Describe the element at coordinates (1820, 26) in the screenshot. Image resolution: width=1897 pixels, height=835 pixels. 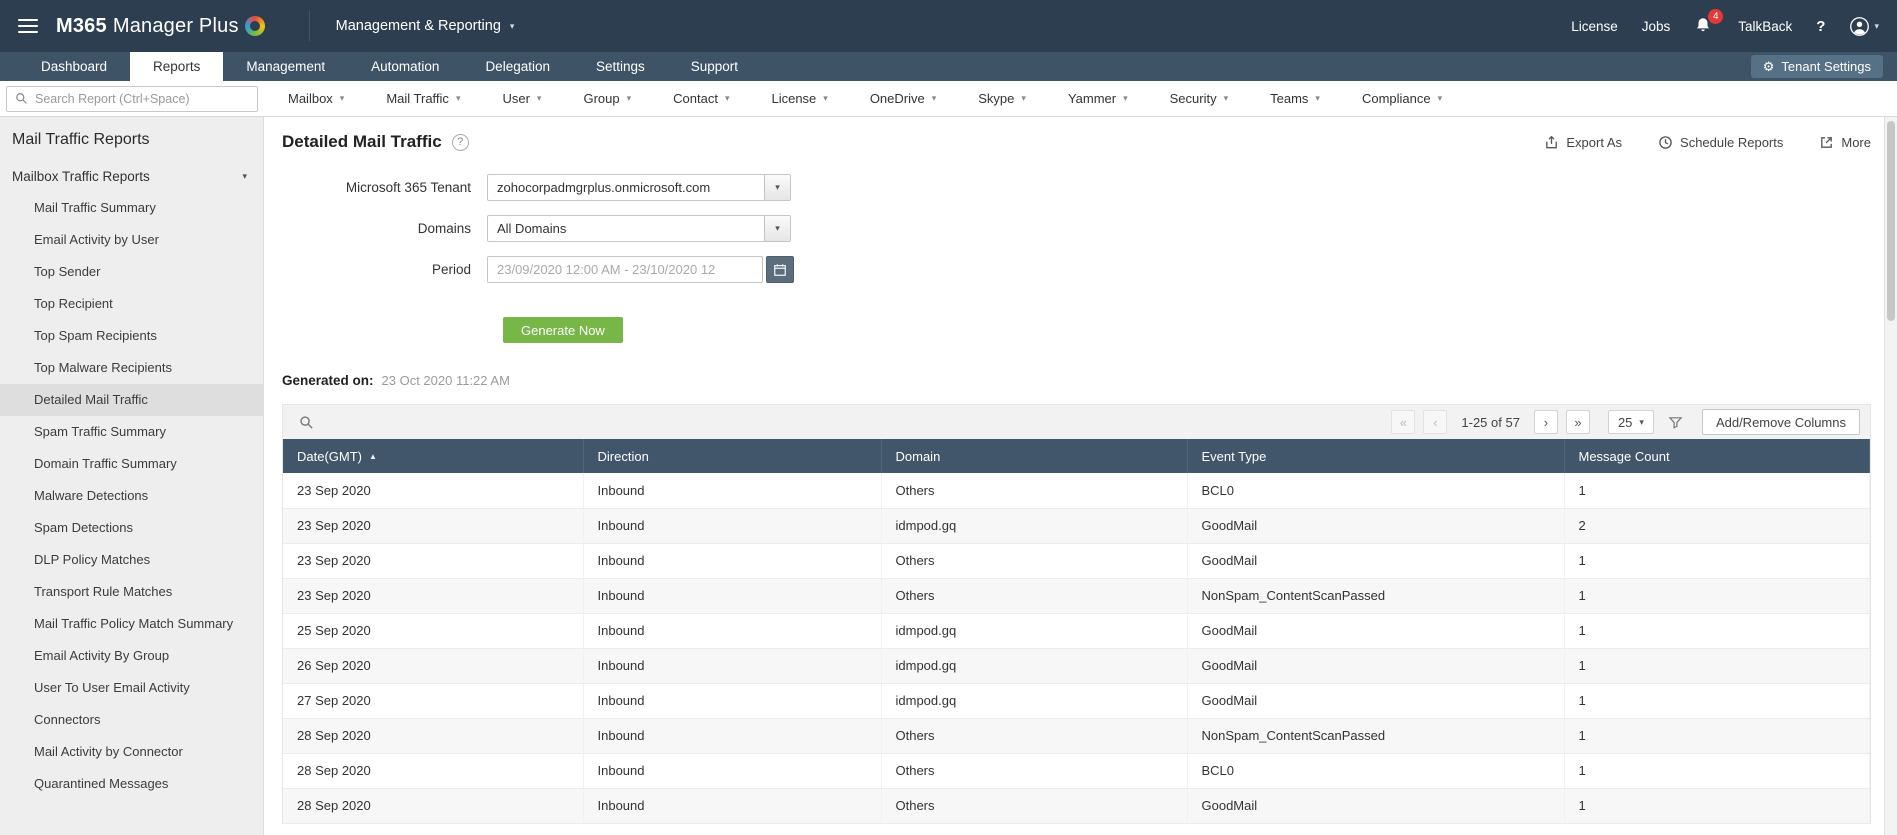
I see `help-button: ?` at that location.